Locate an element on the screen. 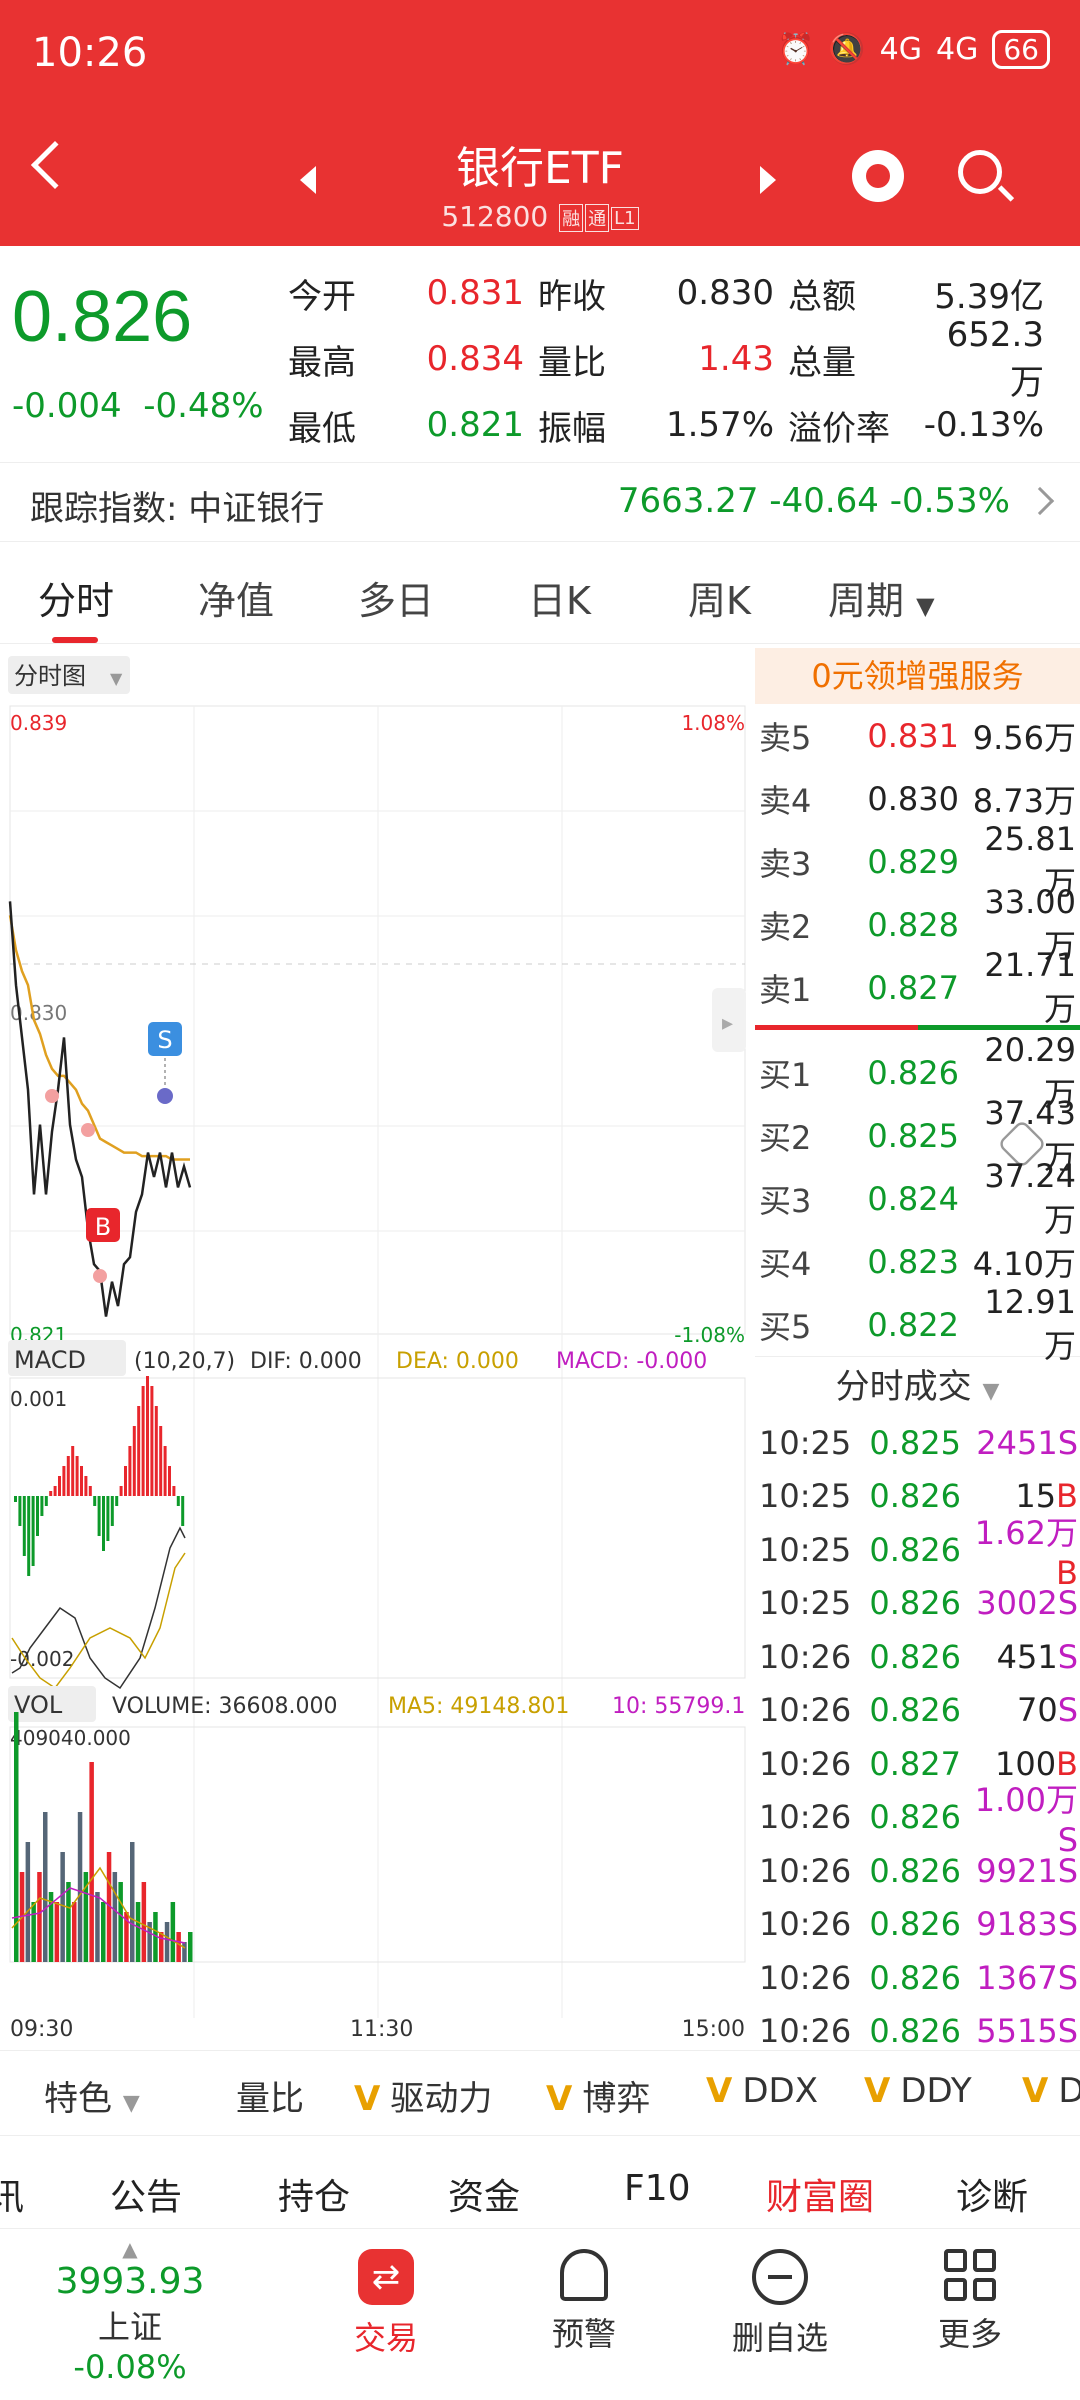 The width and height of the screenshot is (1080, 2400). order-price: 0.829 is located at coordinates (913, 861).